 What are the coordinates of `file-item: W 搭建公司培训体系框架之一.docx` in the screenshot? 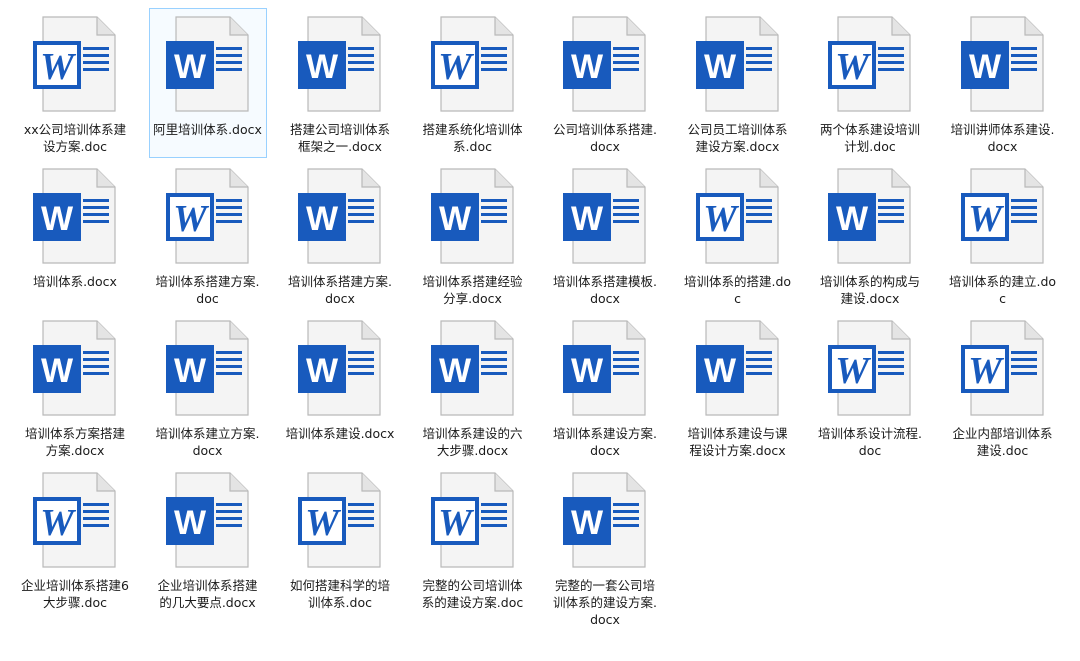 It's located at (340, 83).